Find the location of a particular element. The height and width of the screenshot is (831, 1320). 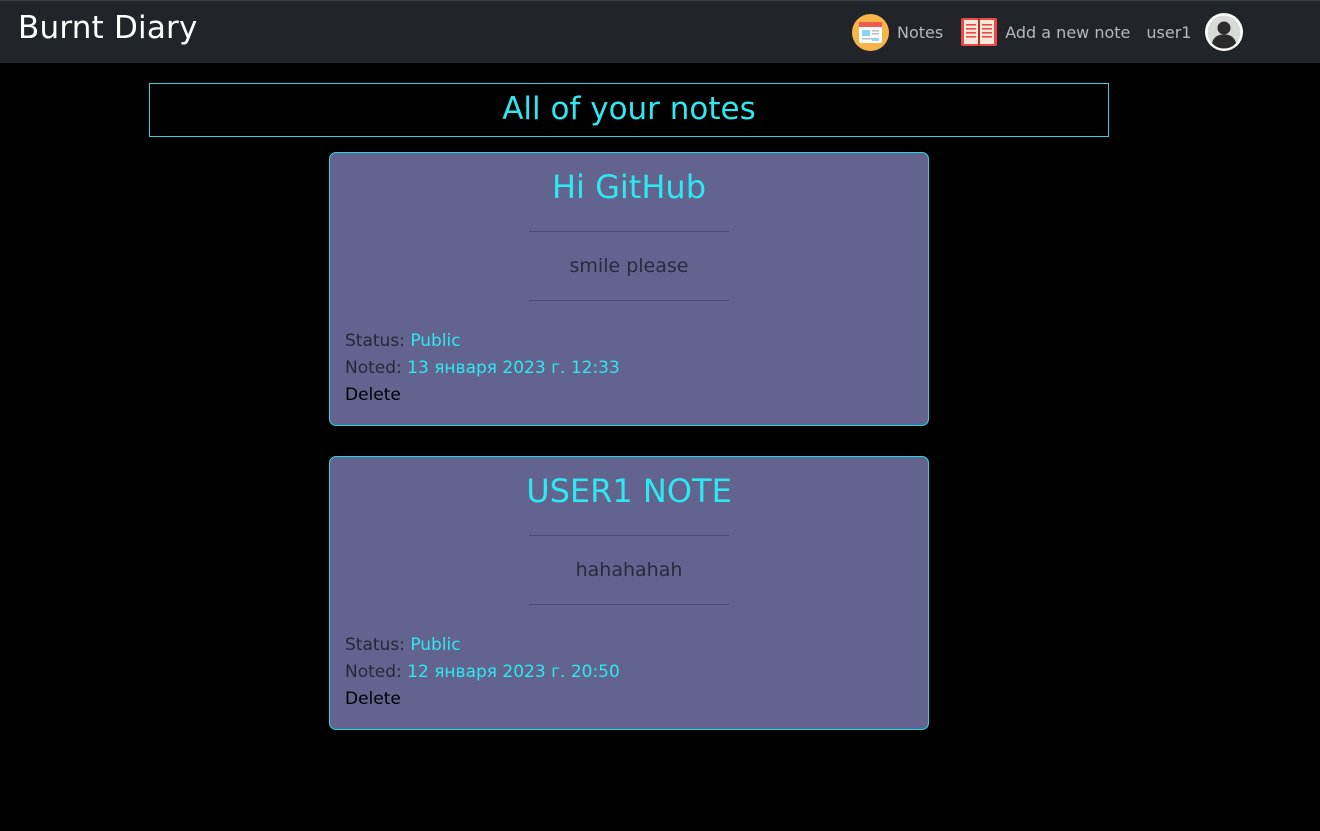

notebook-icon is located at coordinates (979, 32).